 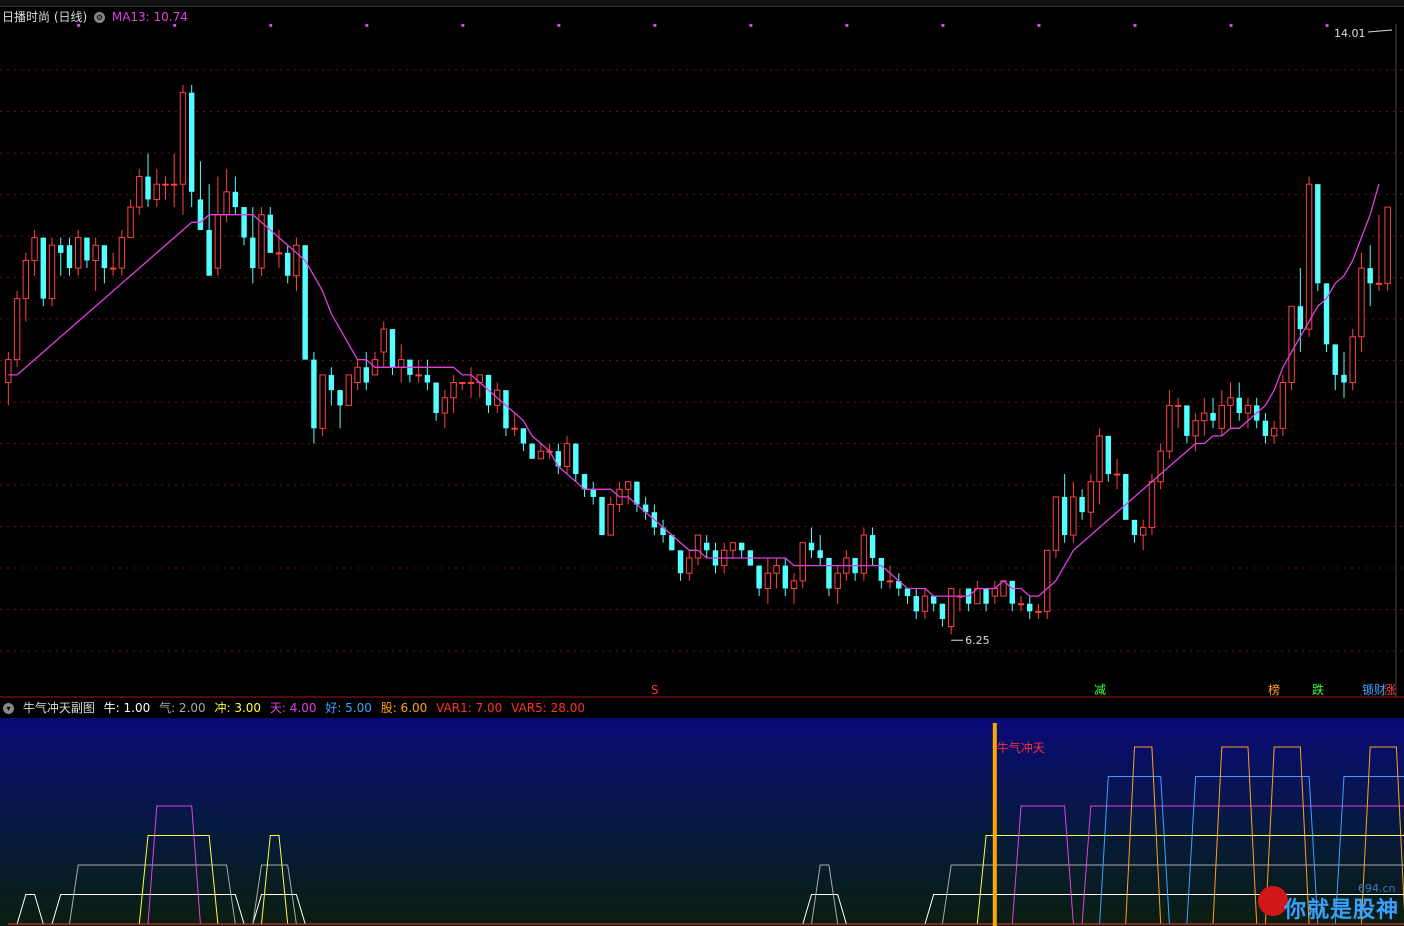 I want to click on sub-title: 牛气冲天副图, so click(x=59, y=708).